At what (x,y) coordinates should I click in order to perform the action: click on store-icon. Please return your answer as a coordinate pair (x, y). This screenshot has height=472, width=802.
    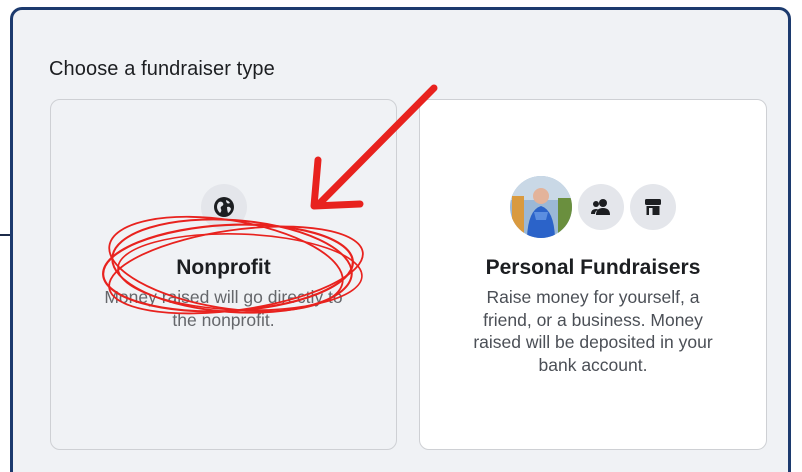
    Looking at the image, I should click on (653, 207).